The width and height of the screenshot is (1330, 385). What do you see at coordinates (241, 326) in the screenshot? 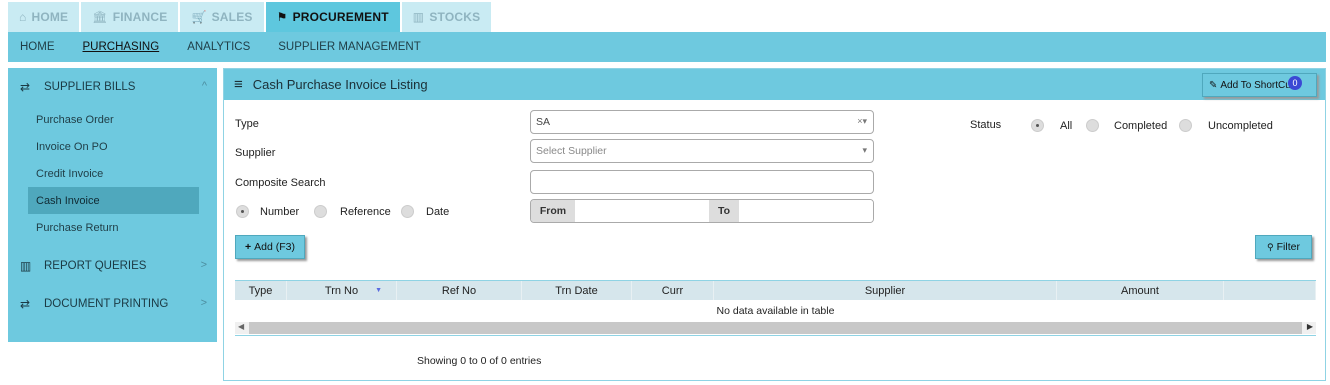
I see `scroll-left-icon: ◀` at bounding box center [241, 326].